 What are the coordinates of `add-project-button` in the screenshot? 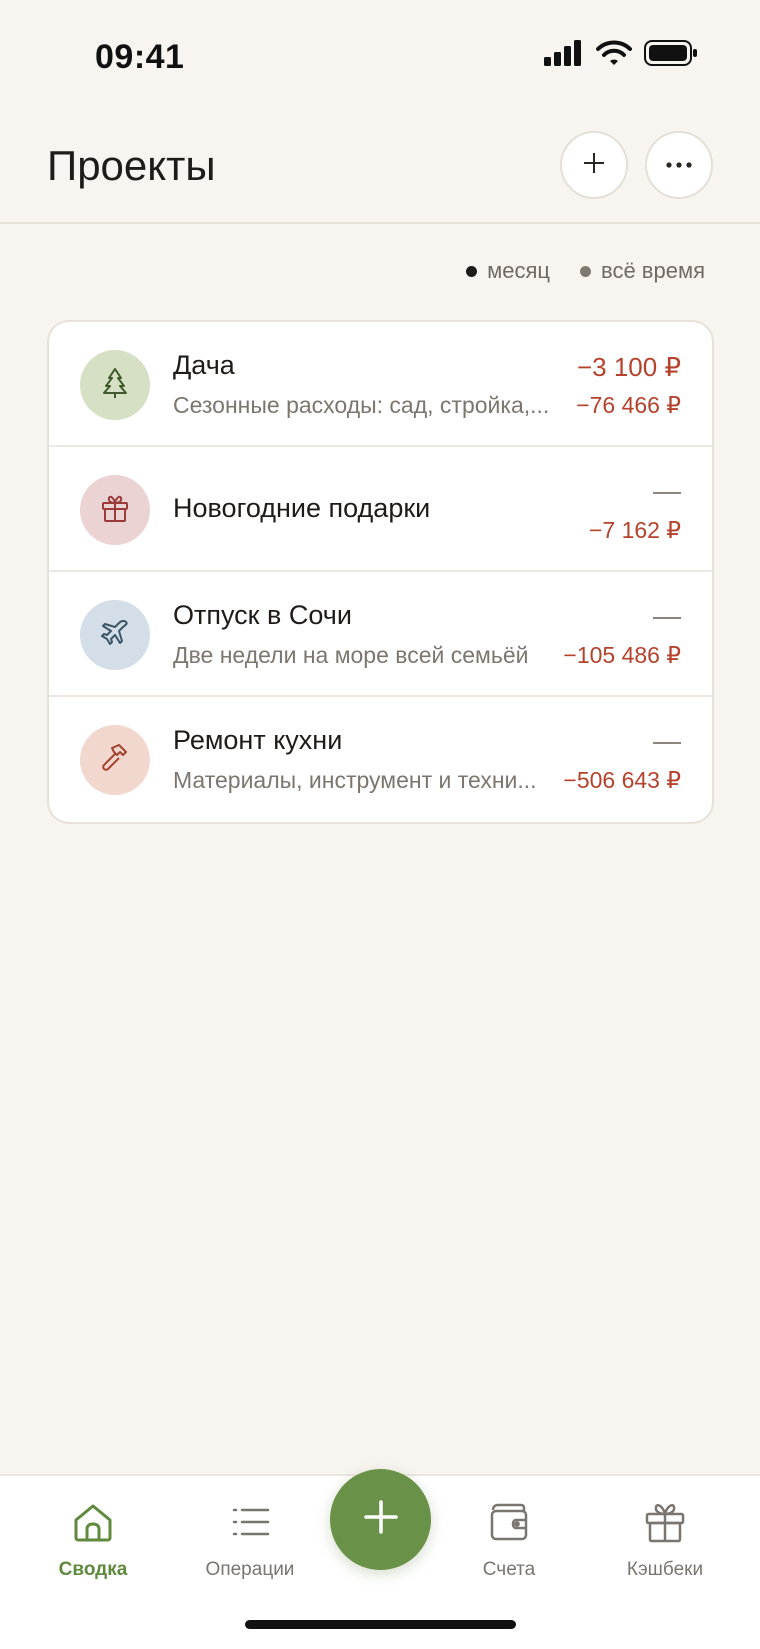 It's located at (594, 165).